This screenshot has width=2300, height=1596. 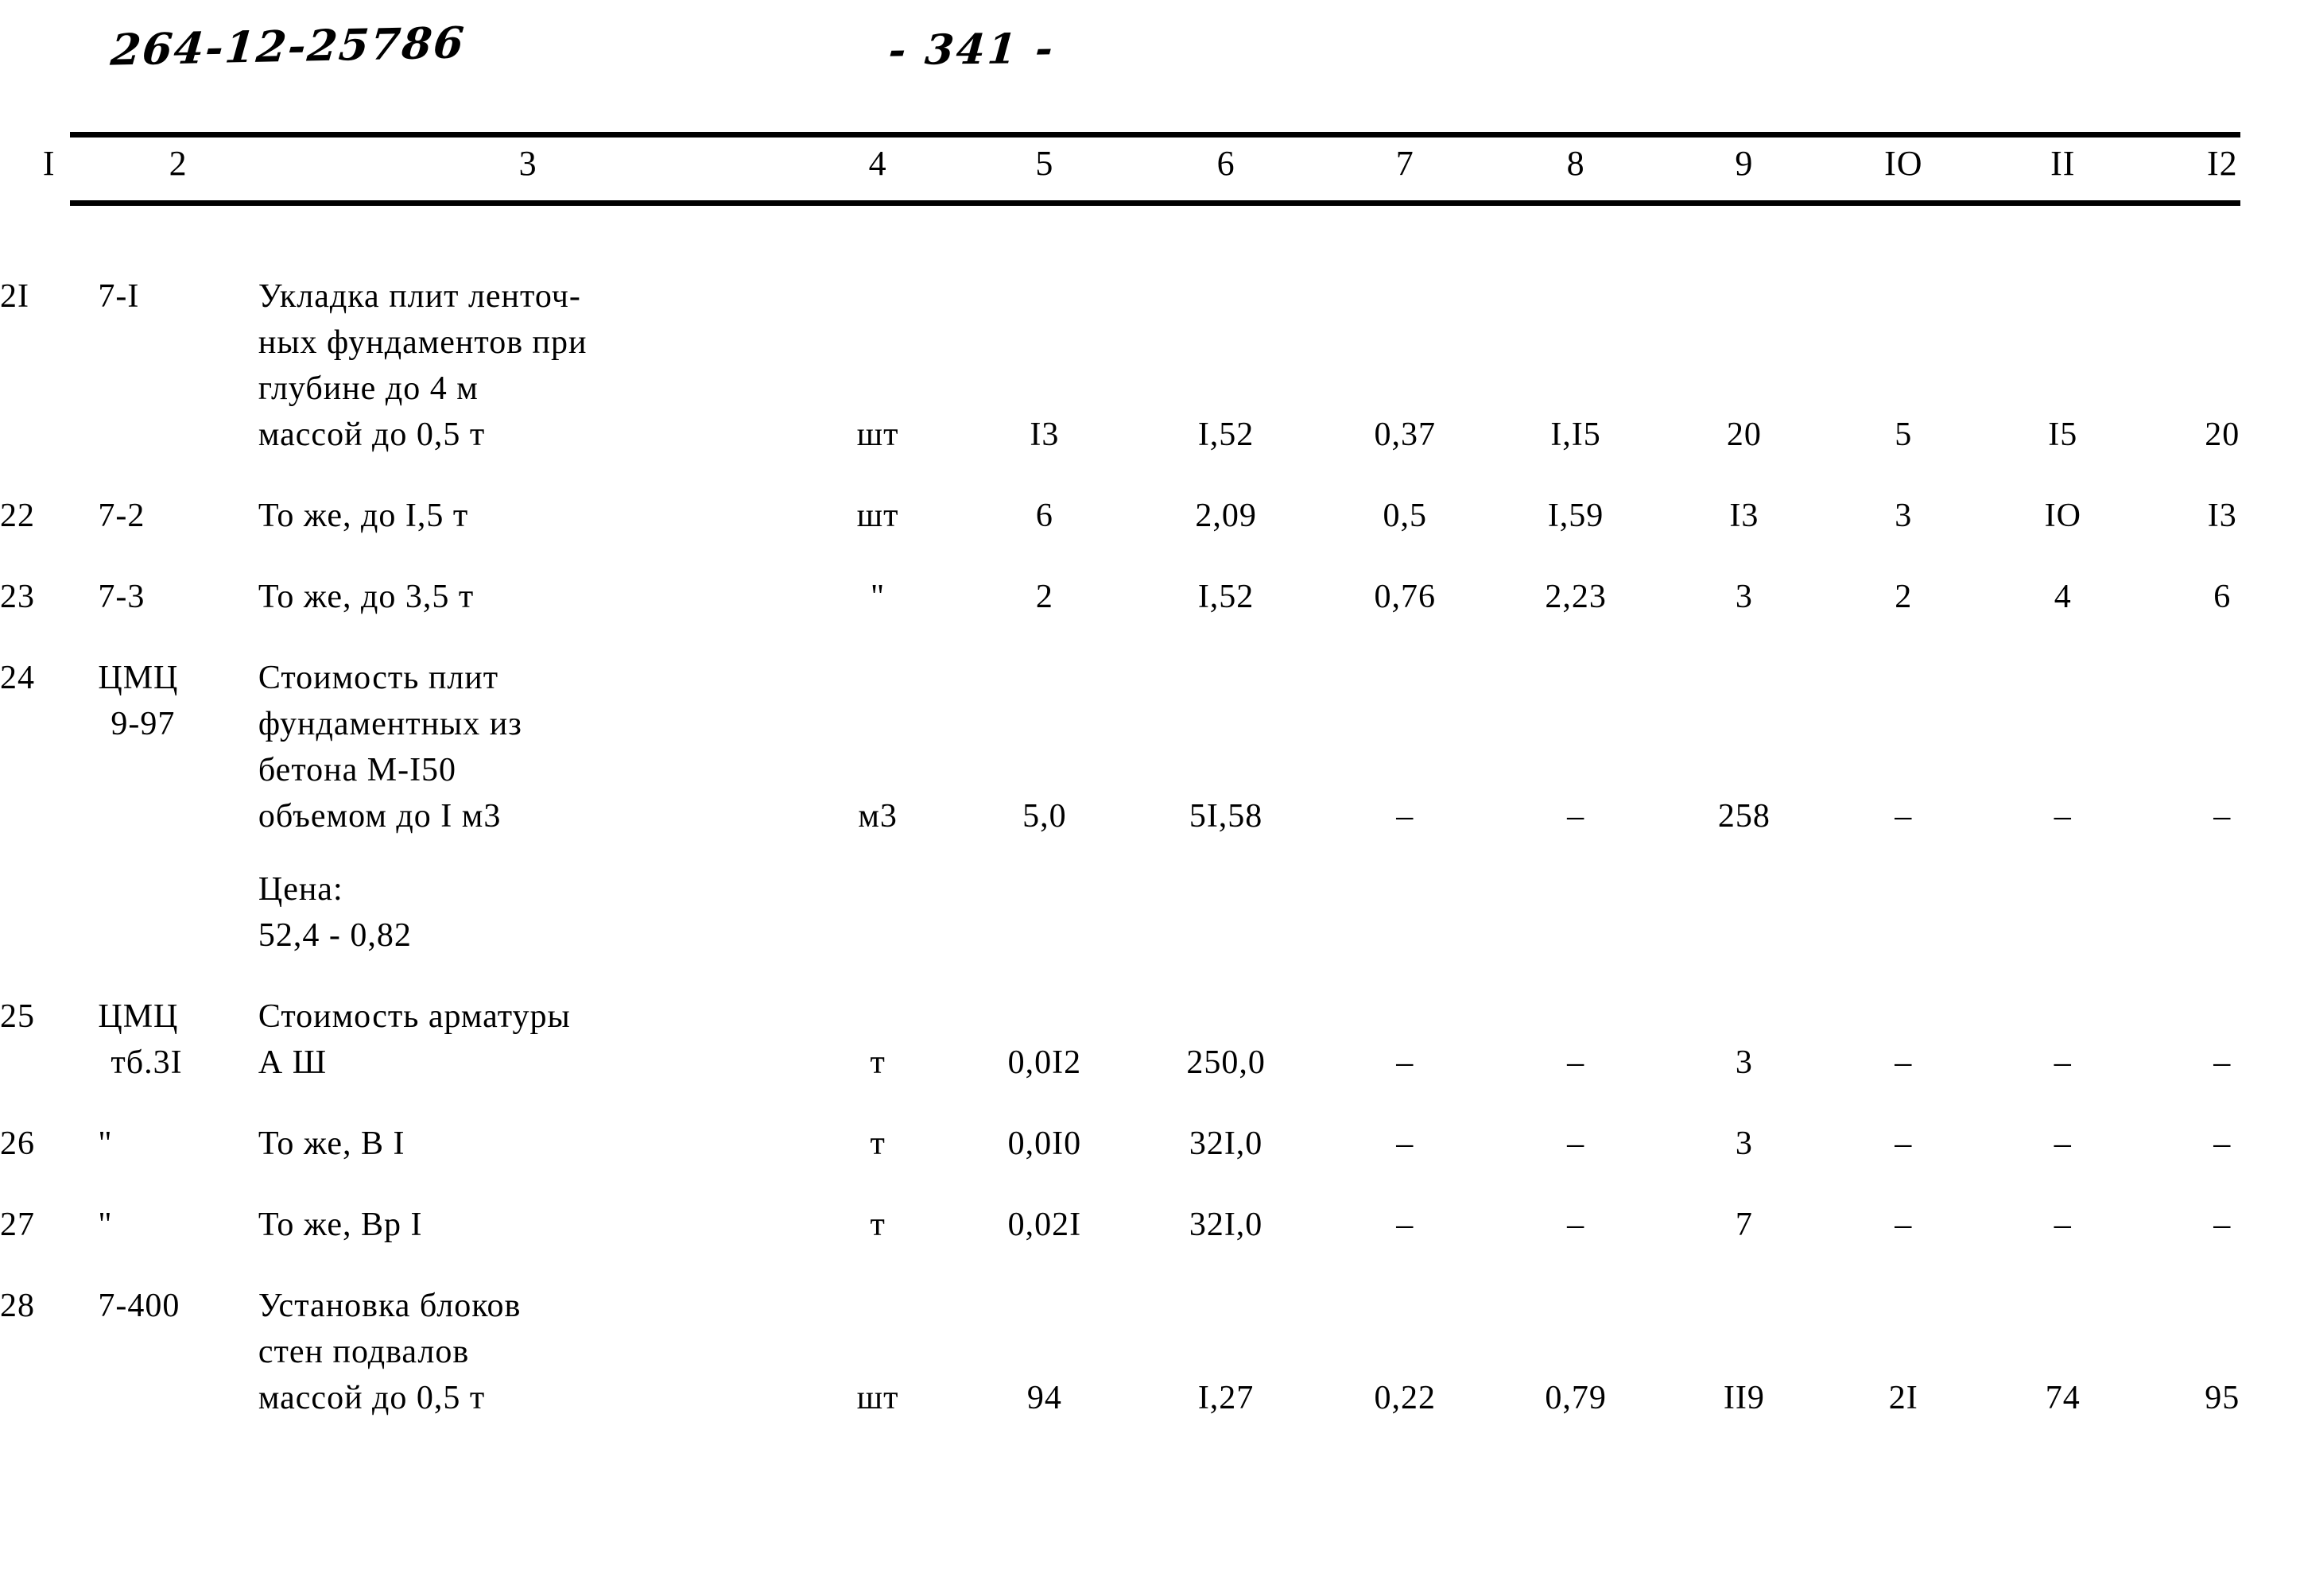 I want to click on desc-line: То же, до I,5 т, so click(x=363, y=516).